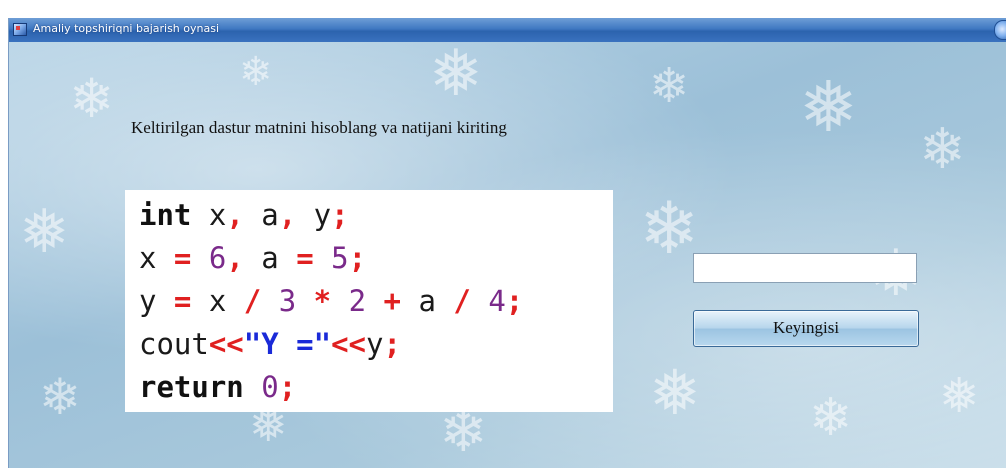  I want to click on code-line: return 0;, so click(376, 387).